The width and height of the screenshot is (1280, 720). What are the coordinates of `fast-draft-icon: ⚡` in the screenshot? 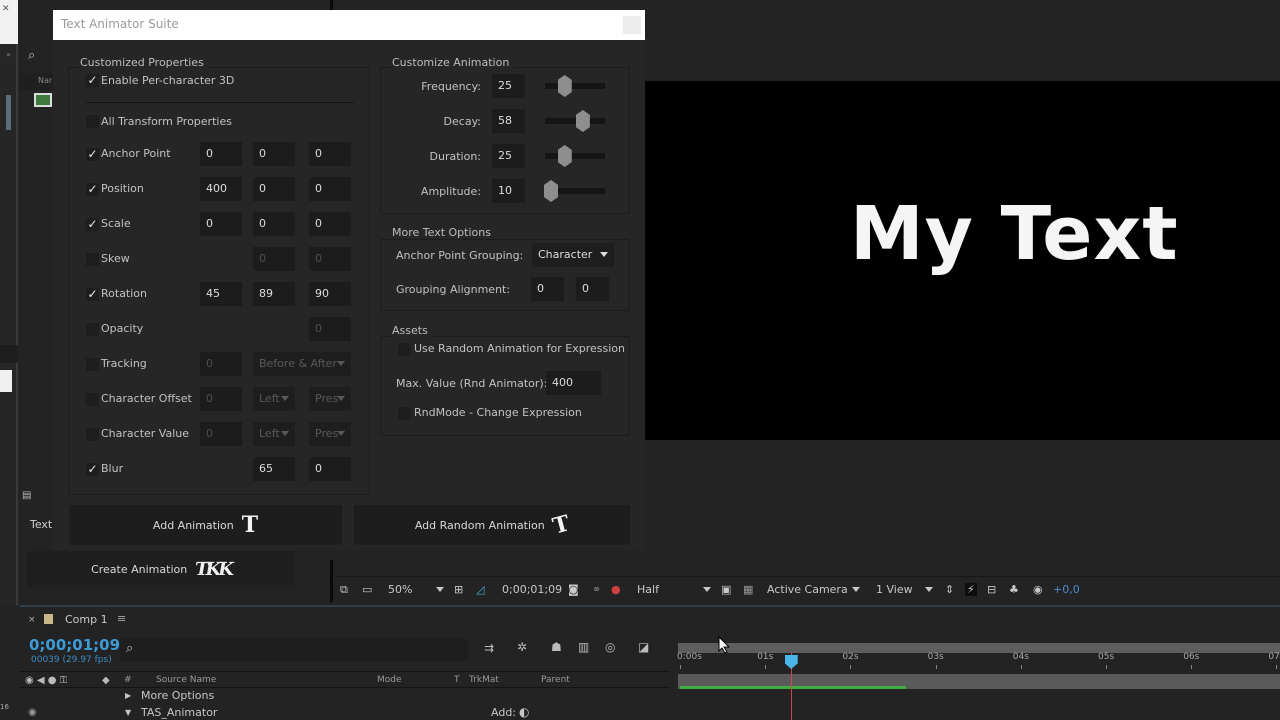 It's located at (971, 589).